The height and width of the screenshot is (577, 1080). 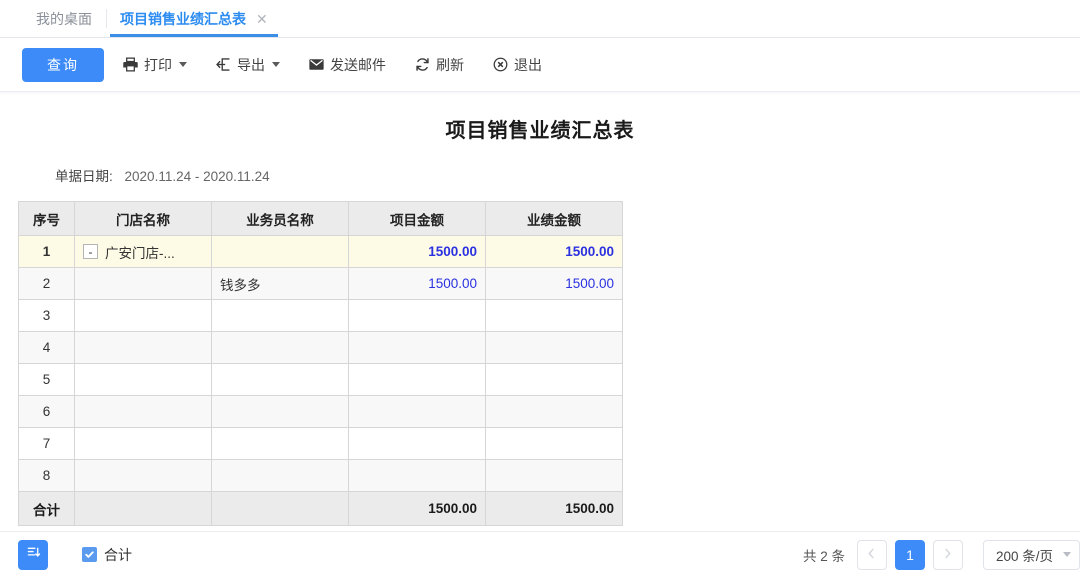 I want to click on tab-active-indicator, so click(x=194, y=35).